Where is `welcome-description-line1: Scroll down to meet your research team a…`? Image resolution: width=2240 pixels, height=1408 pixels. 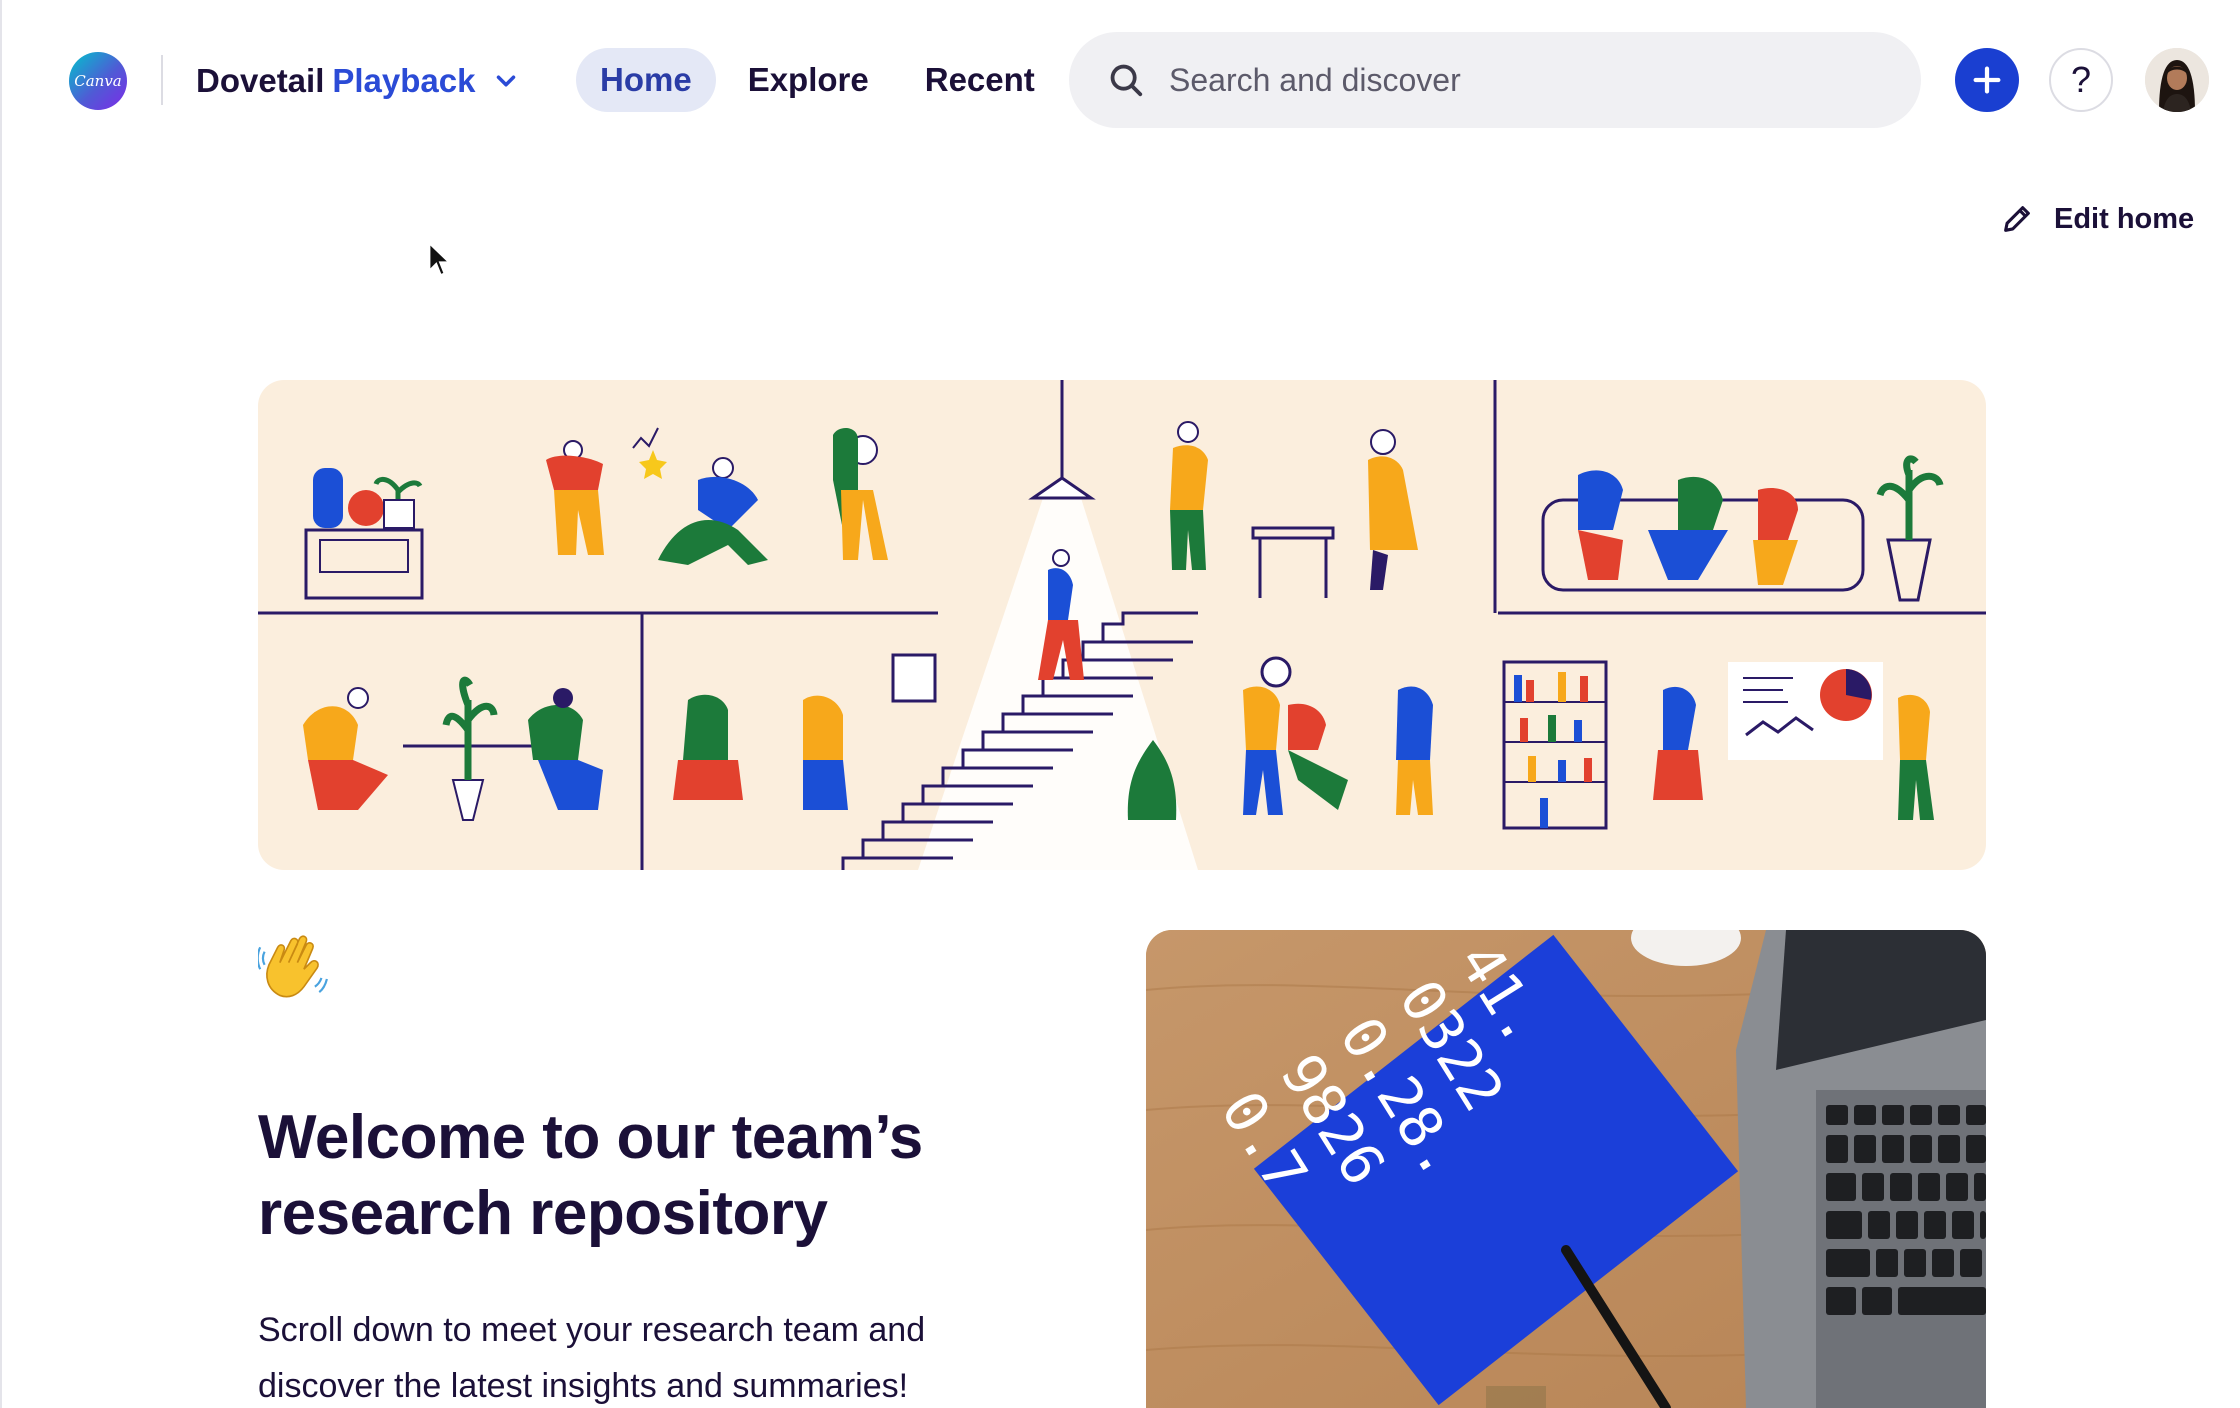
welcome-description-line1: Scroll down to meet your research team a… is located at coordinates (592, 1330).